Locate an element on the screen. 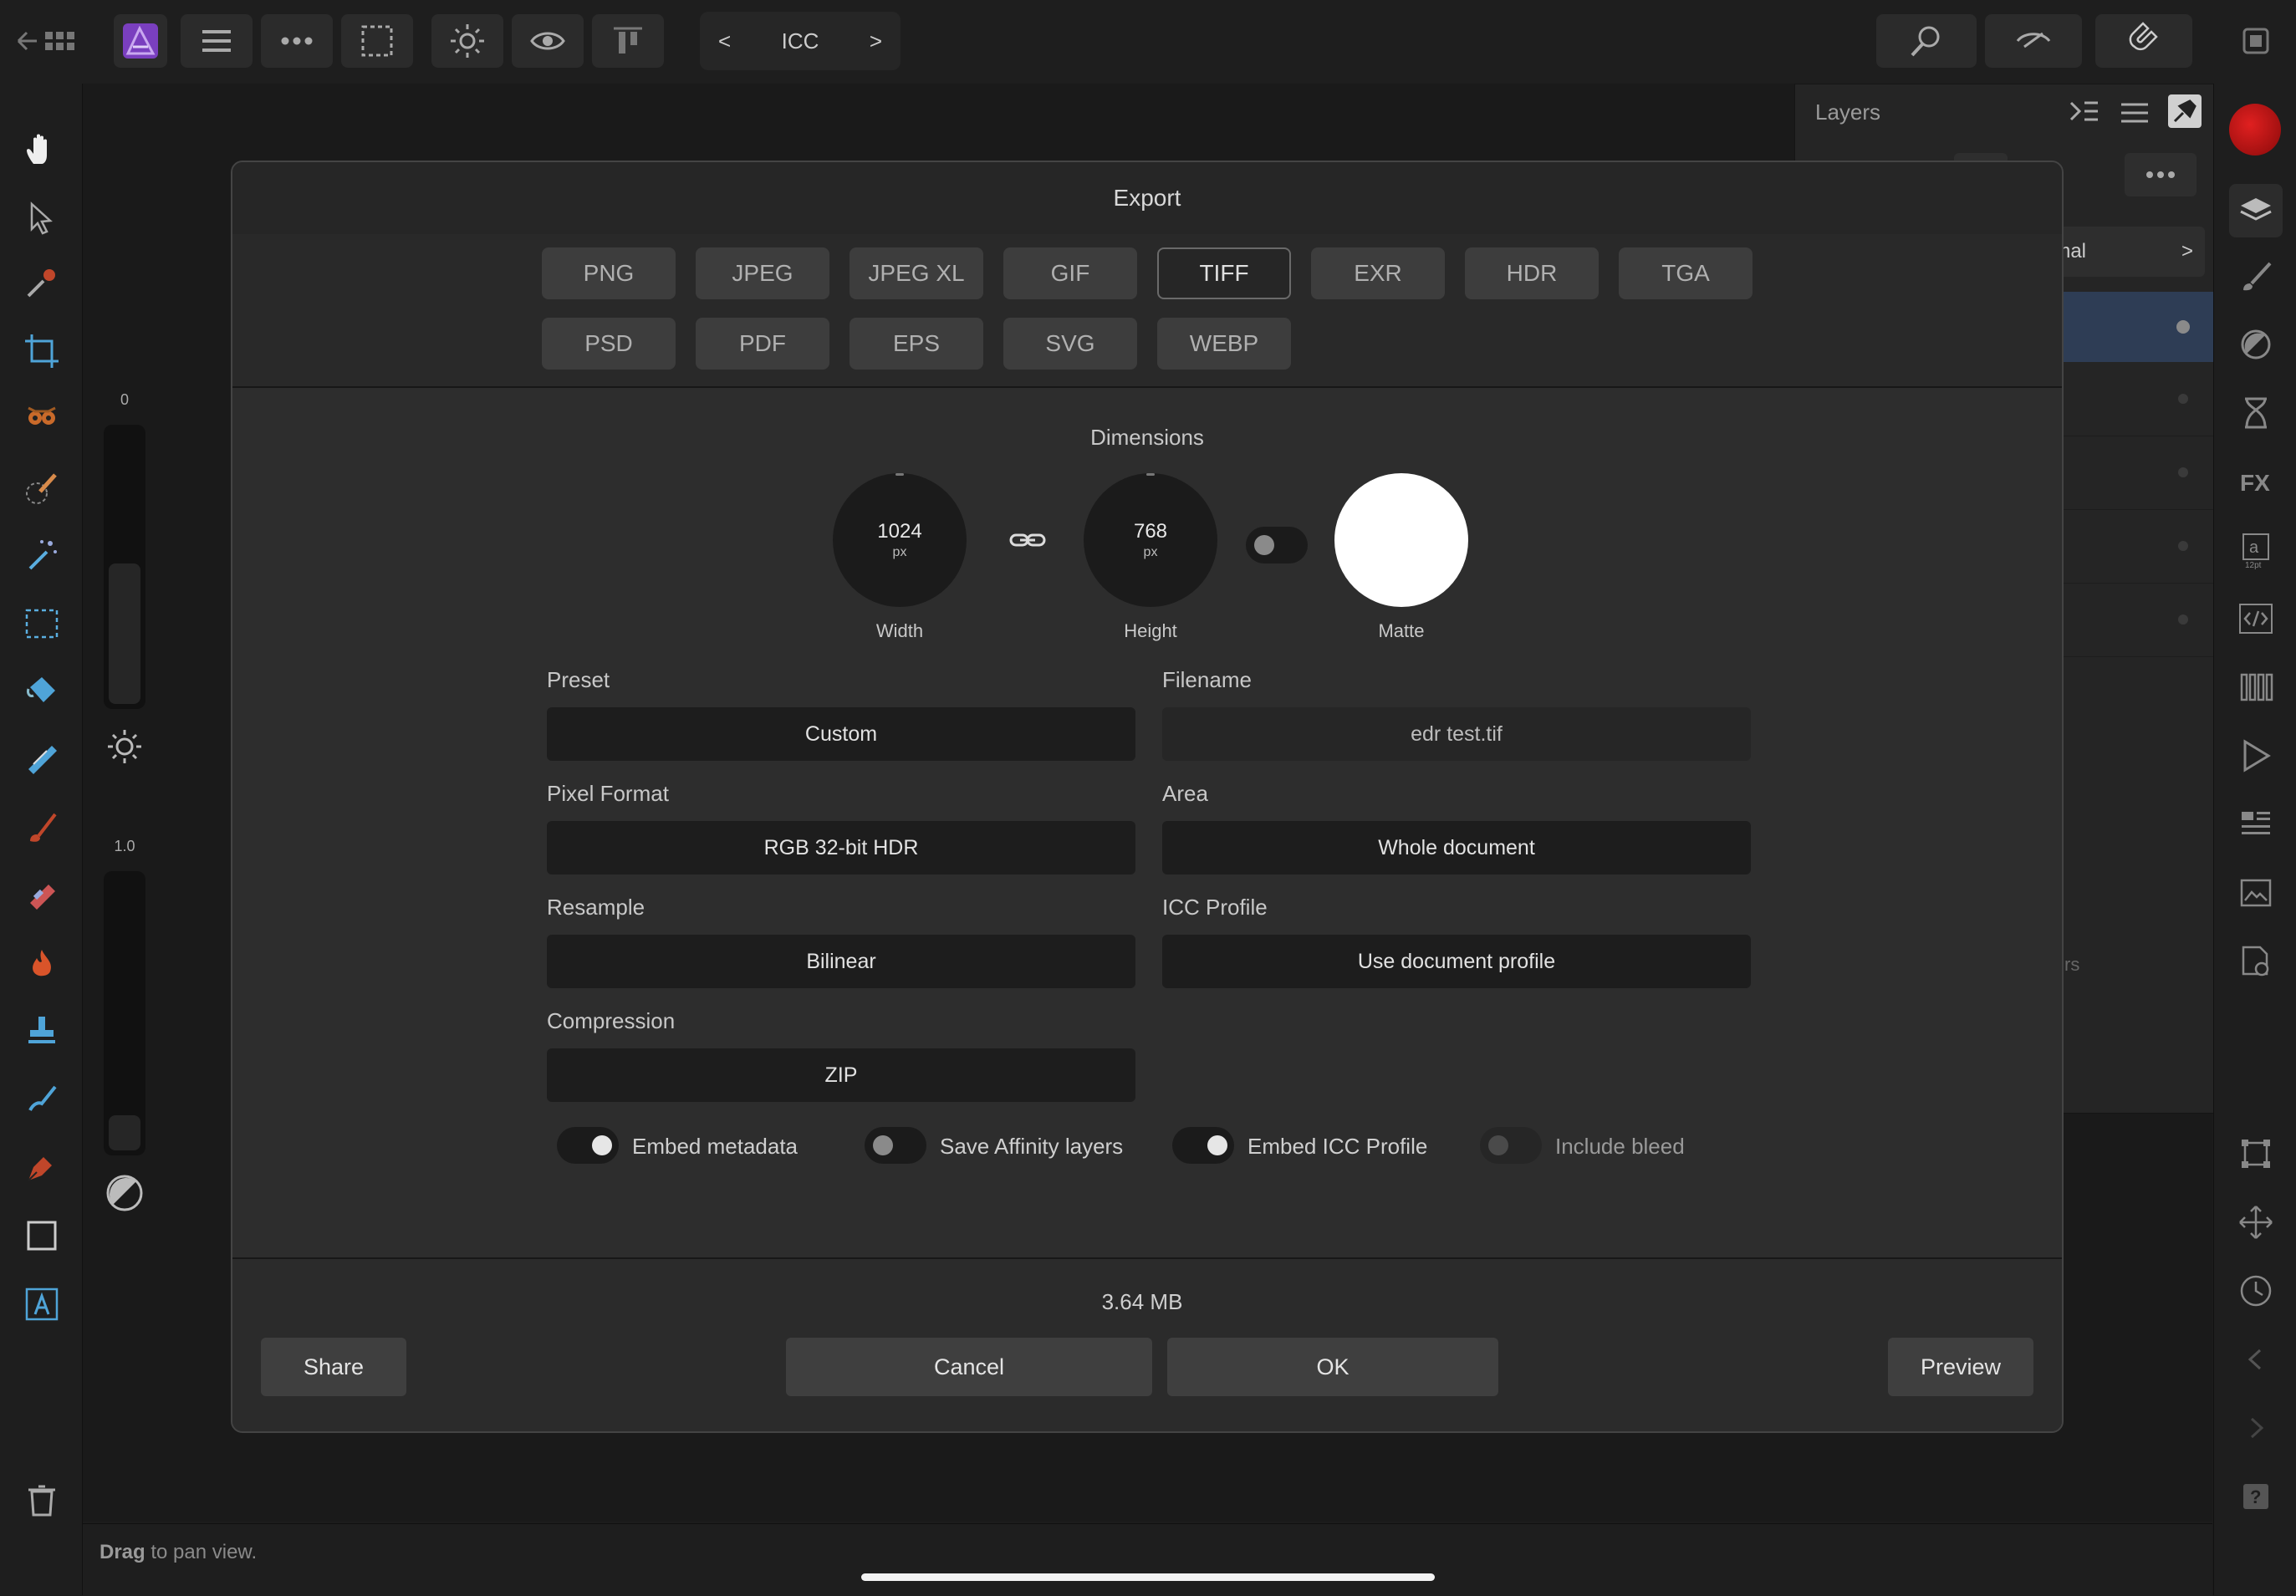 Image resolution: width=2296 pixels, height=1596 pixels. format-hdr-button: HDR is located at coordinates (1532, 273).